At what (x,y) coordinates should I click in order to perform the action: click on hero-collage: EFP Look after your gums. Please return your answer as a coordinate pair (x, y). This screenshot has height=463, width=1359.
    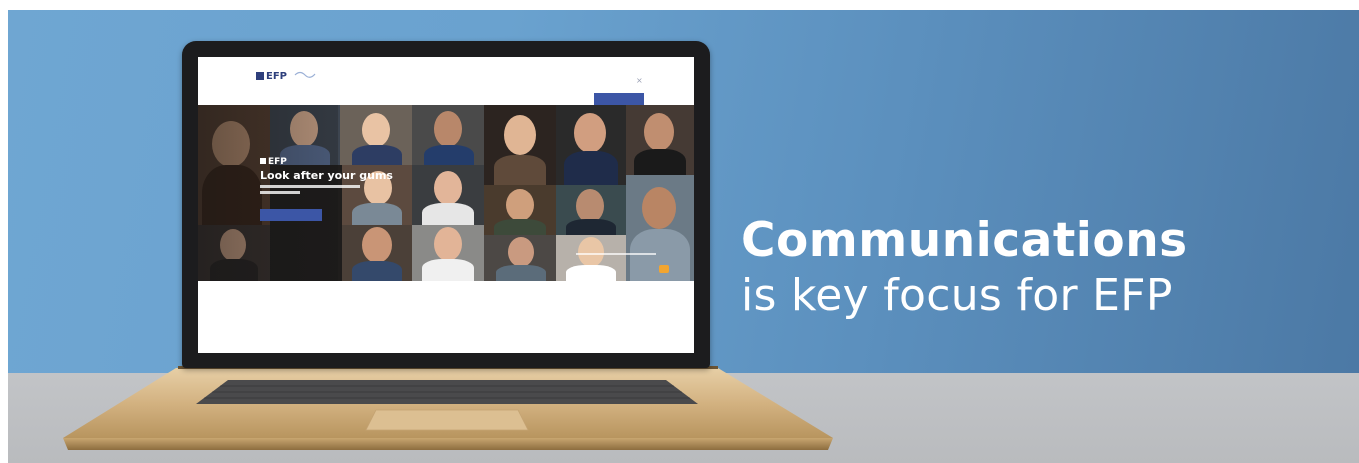
    Looking at the image, I should click on (446, 193).